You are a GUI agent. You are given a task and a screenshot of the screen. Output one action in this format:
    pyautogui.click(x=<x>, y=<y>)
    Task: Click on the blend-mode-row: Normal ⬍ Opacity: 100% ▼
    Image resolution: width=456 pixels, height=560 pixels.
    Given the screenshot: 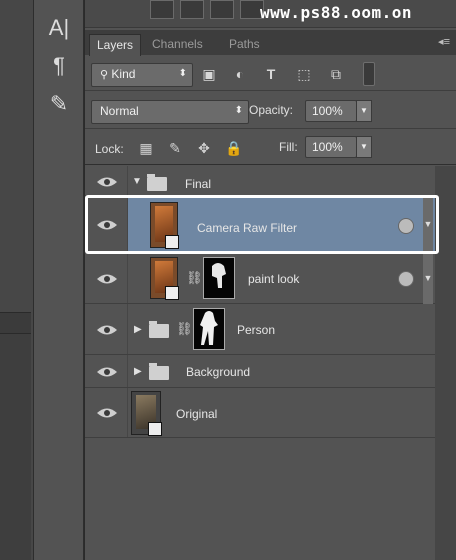 What is the action you would take?
    pyautogui.click(x=270, y=111)
    